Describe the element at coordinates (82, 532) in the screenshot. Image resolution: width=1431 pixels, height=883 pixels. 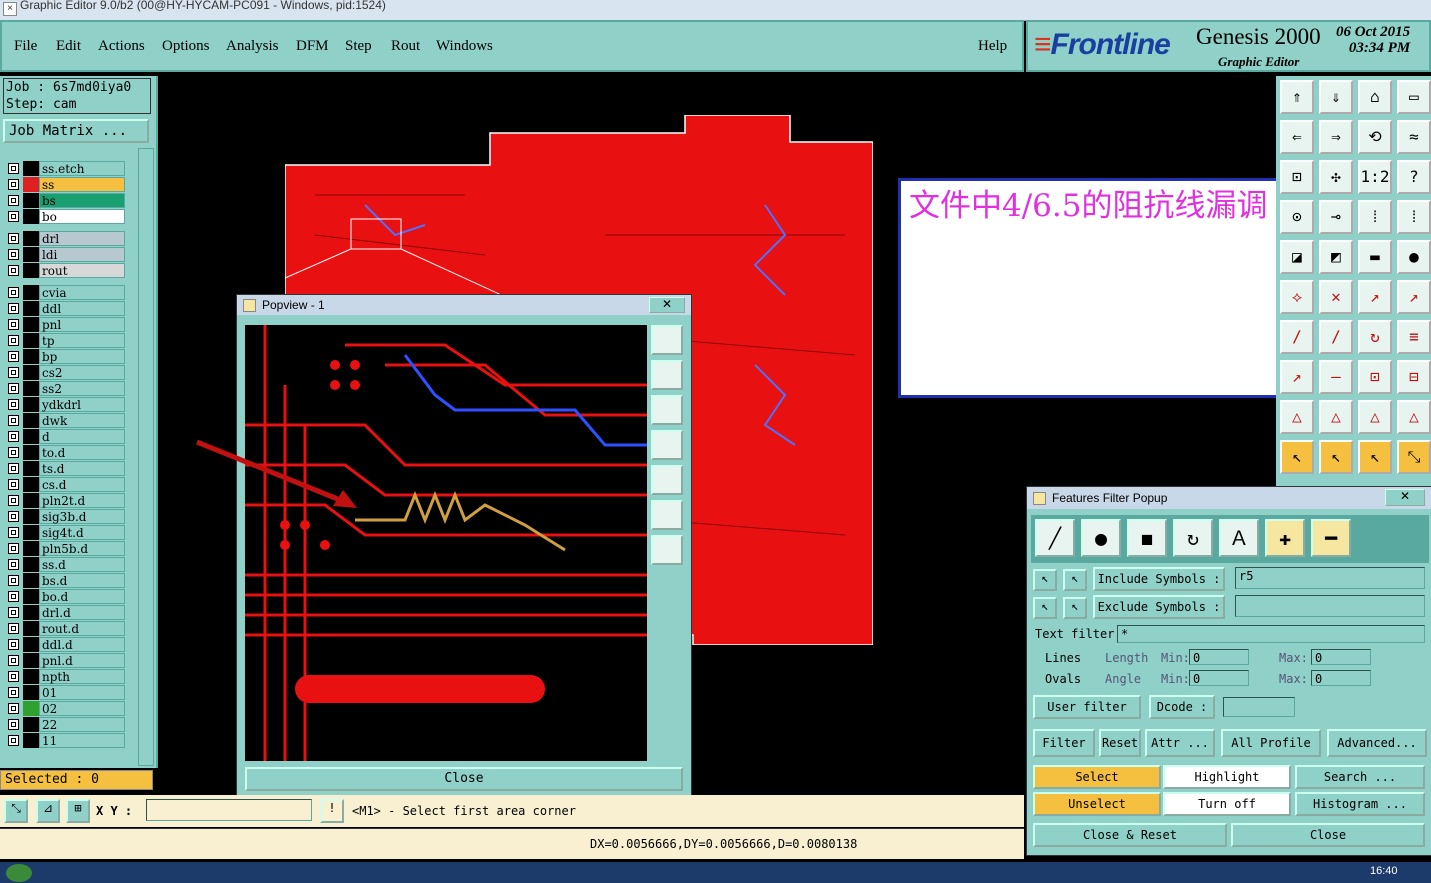
I see `layer-name: sig4t.d` at that location.